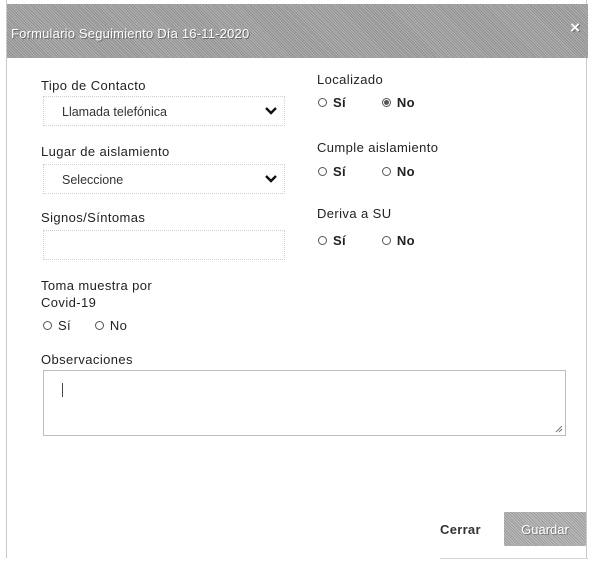 This screenshot has height=563, width=593. Describe the element at coordinates (322, 240) in the screenshot. I see `deriva-su-si-radio` at that location.